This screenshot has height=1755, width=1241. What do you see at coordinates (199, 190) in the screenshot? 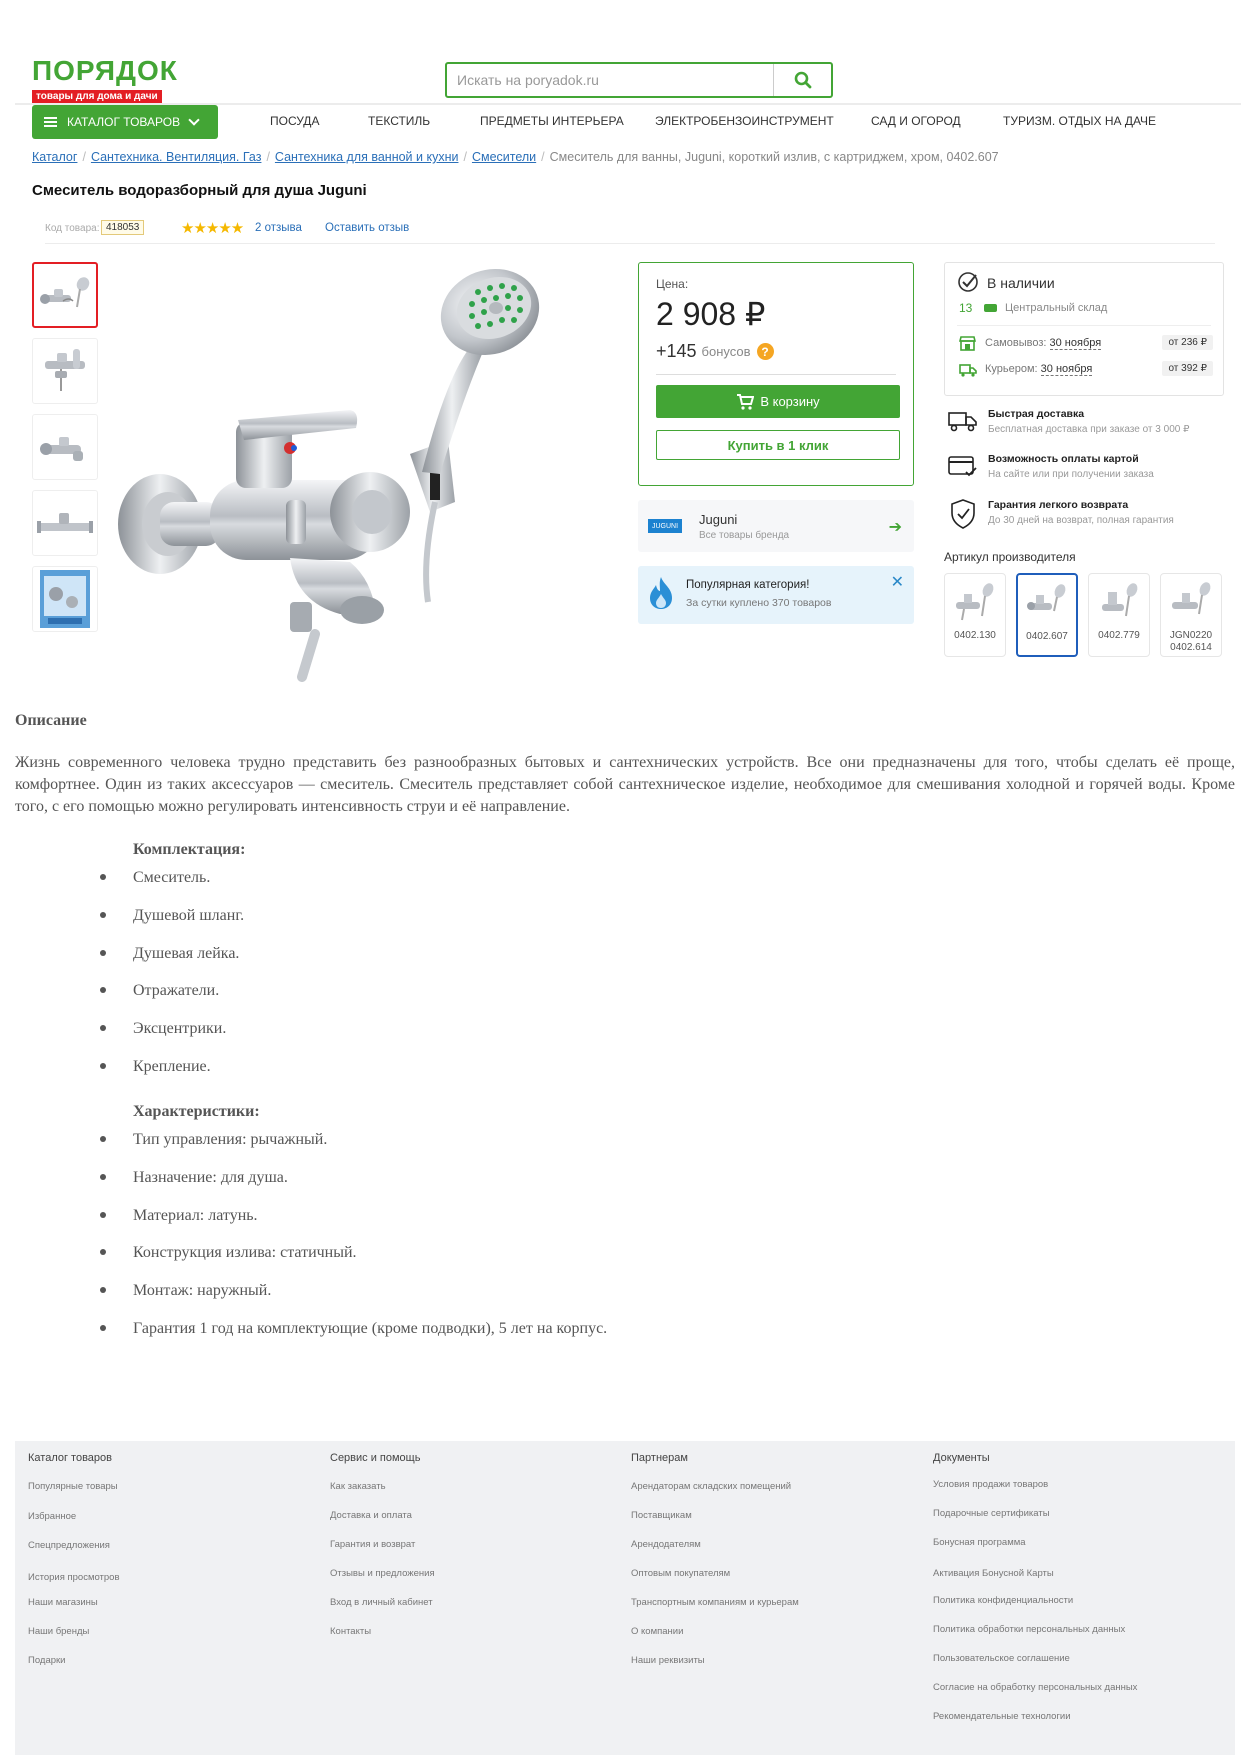
I see `product-title: Смеситель водоразборный для душа Juguni` at bounding box center [199, 190].